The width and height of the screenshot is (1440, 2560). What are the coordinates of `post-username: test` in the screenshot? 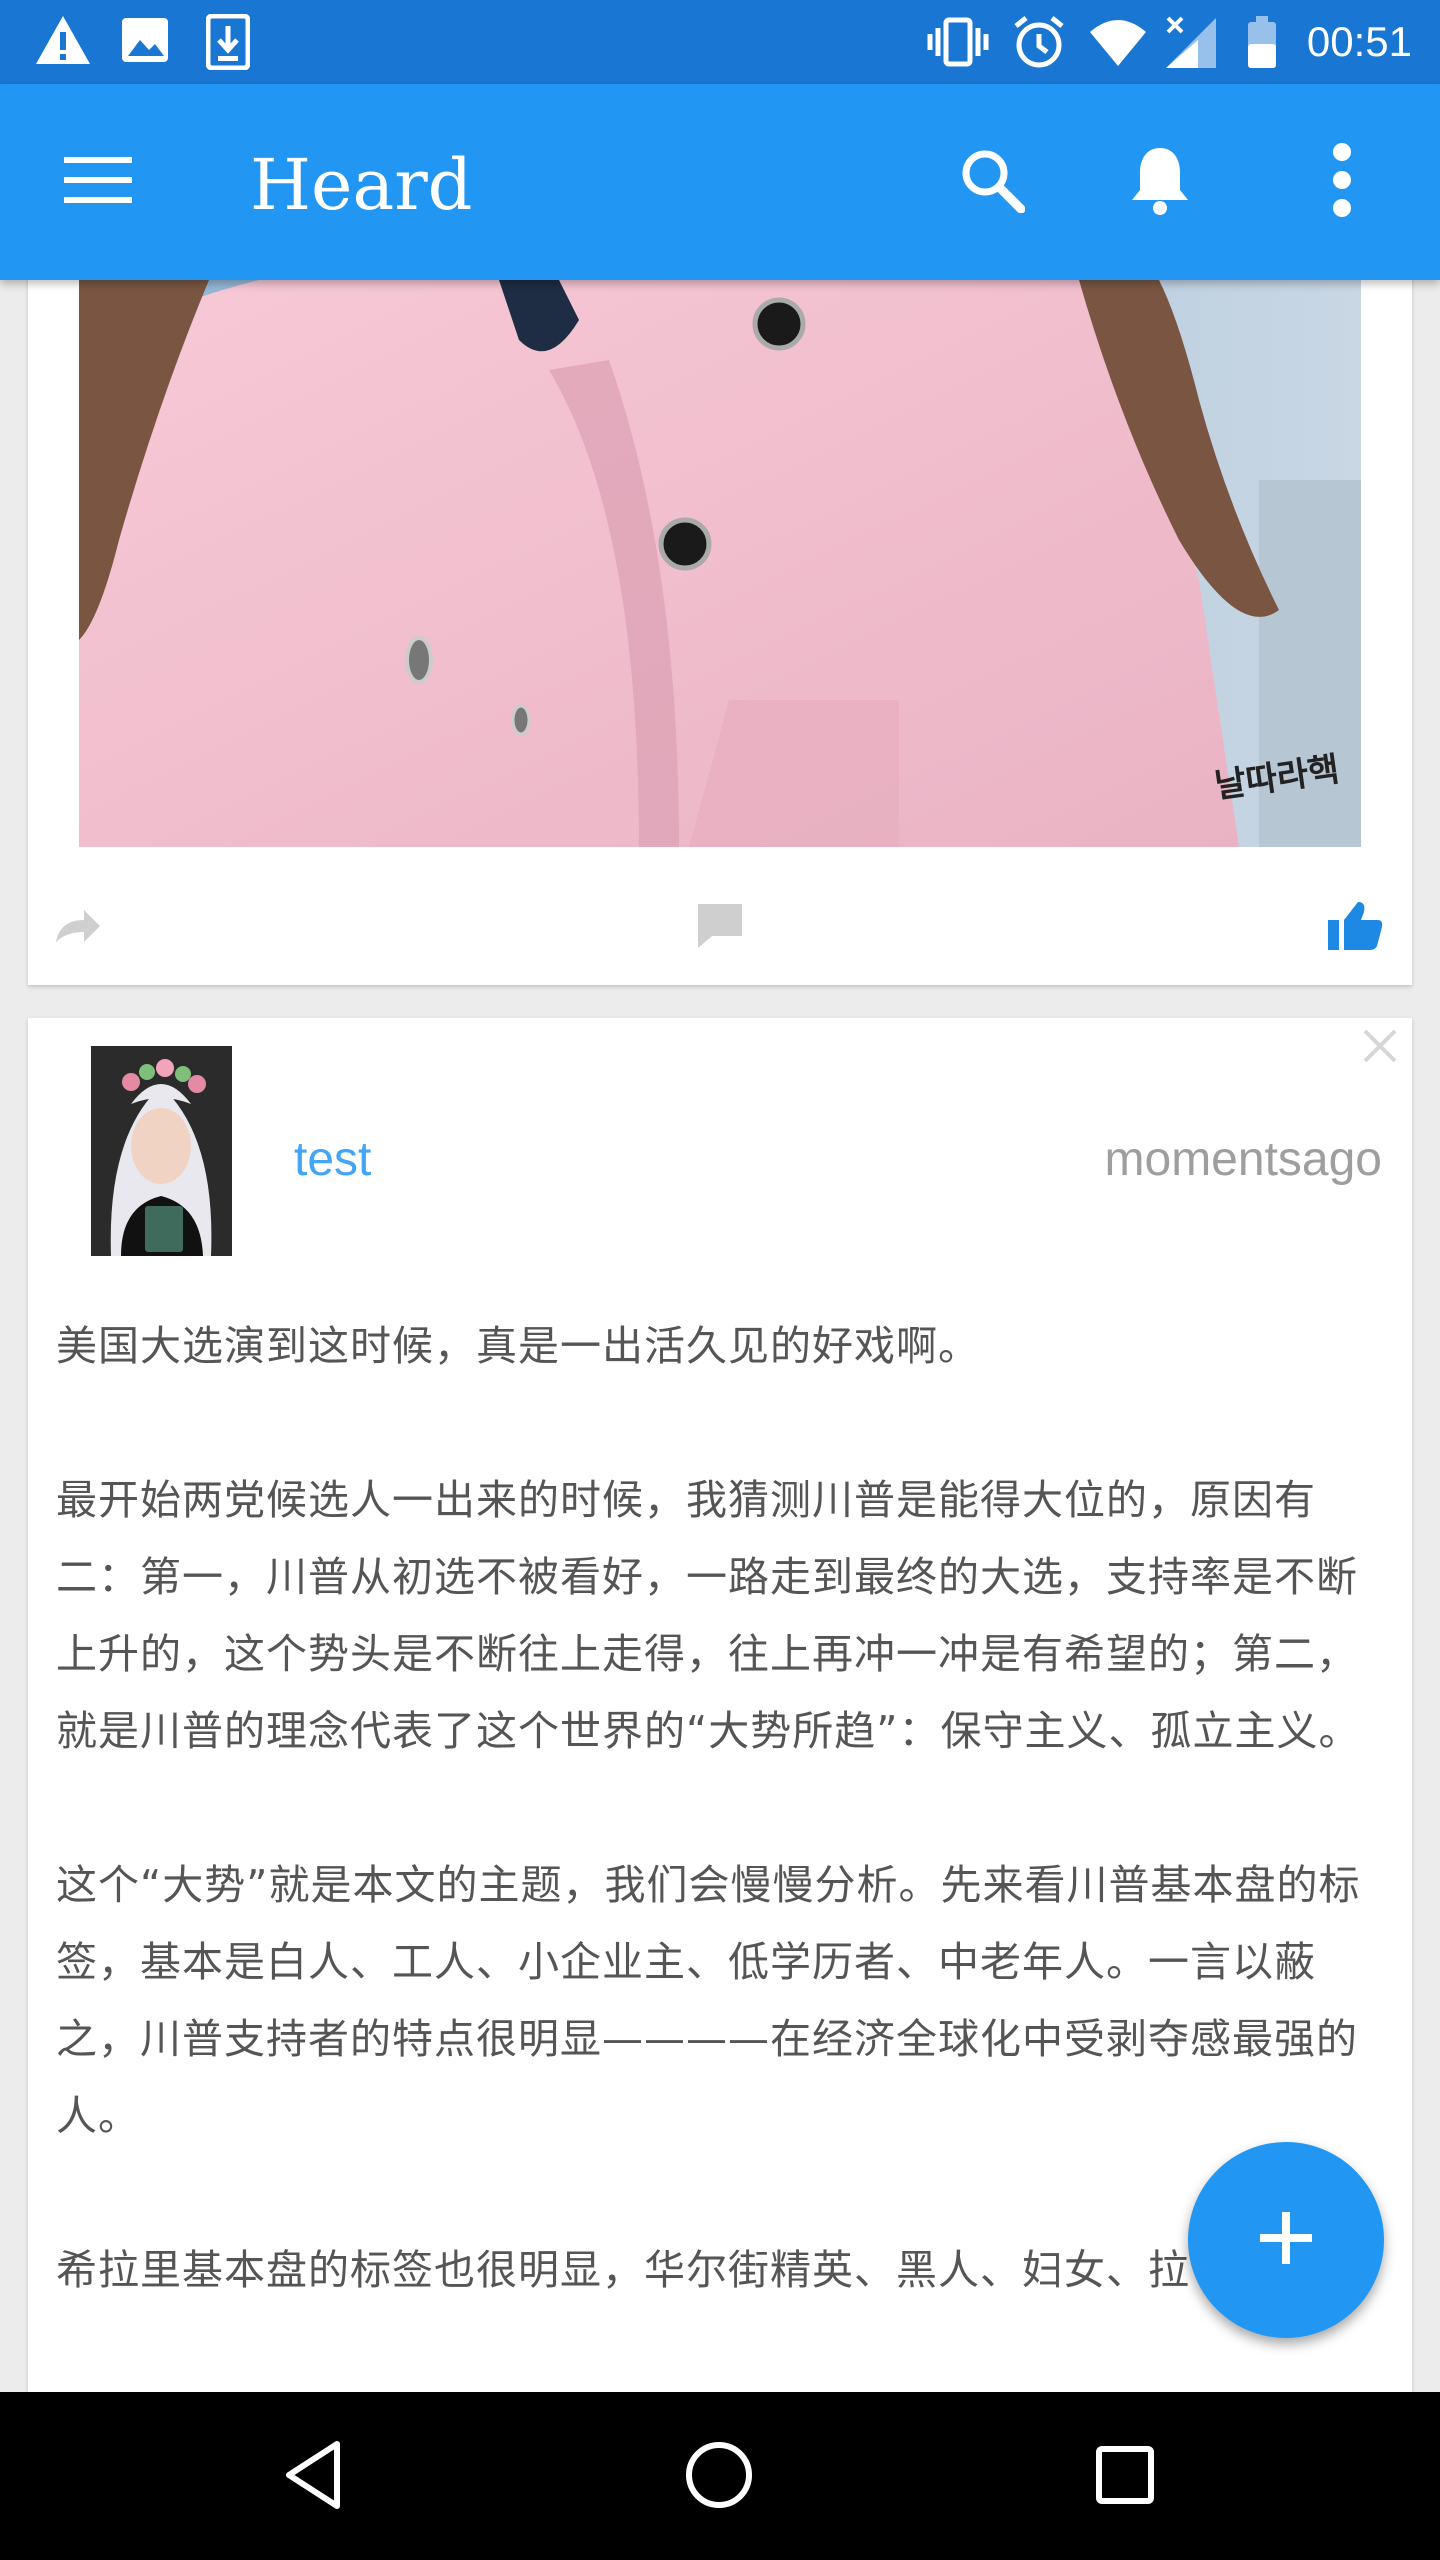 It's located at (332, 1160).